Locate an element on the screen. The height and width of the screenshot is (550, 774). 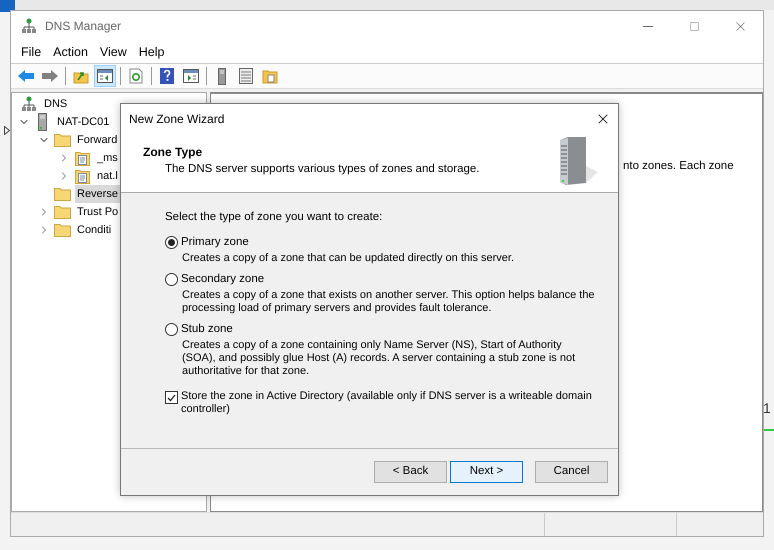
menu-item: Action is located at coordinates (70, 52).